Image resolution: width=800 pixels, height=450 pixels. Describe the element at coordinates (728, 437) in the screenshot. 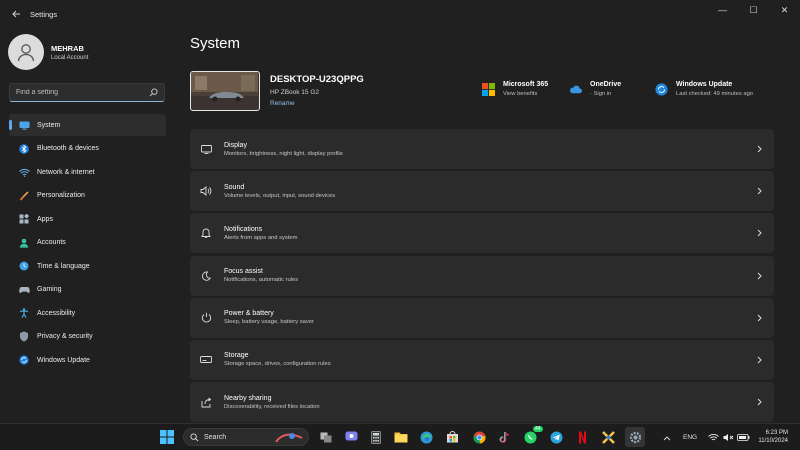

I see `volume-muted-icon` at that location.